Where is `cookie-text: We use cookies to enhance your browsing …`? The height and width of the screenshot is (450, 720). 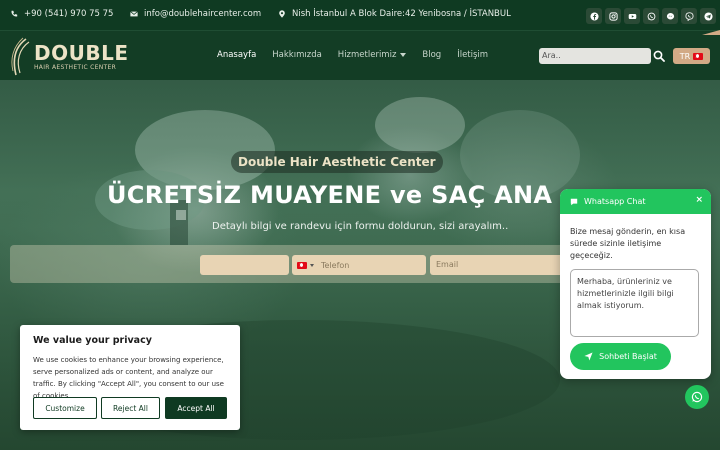
cookie-text: We use cookies to enhance your browsing … is located at coordinates (128, 378).